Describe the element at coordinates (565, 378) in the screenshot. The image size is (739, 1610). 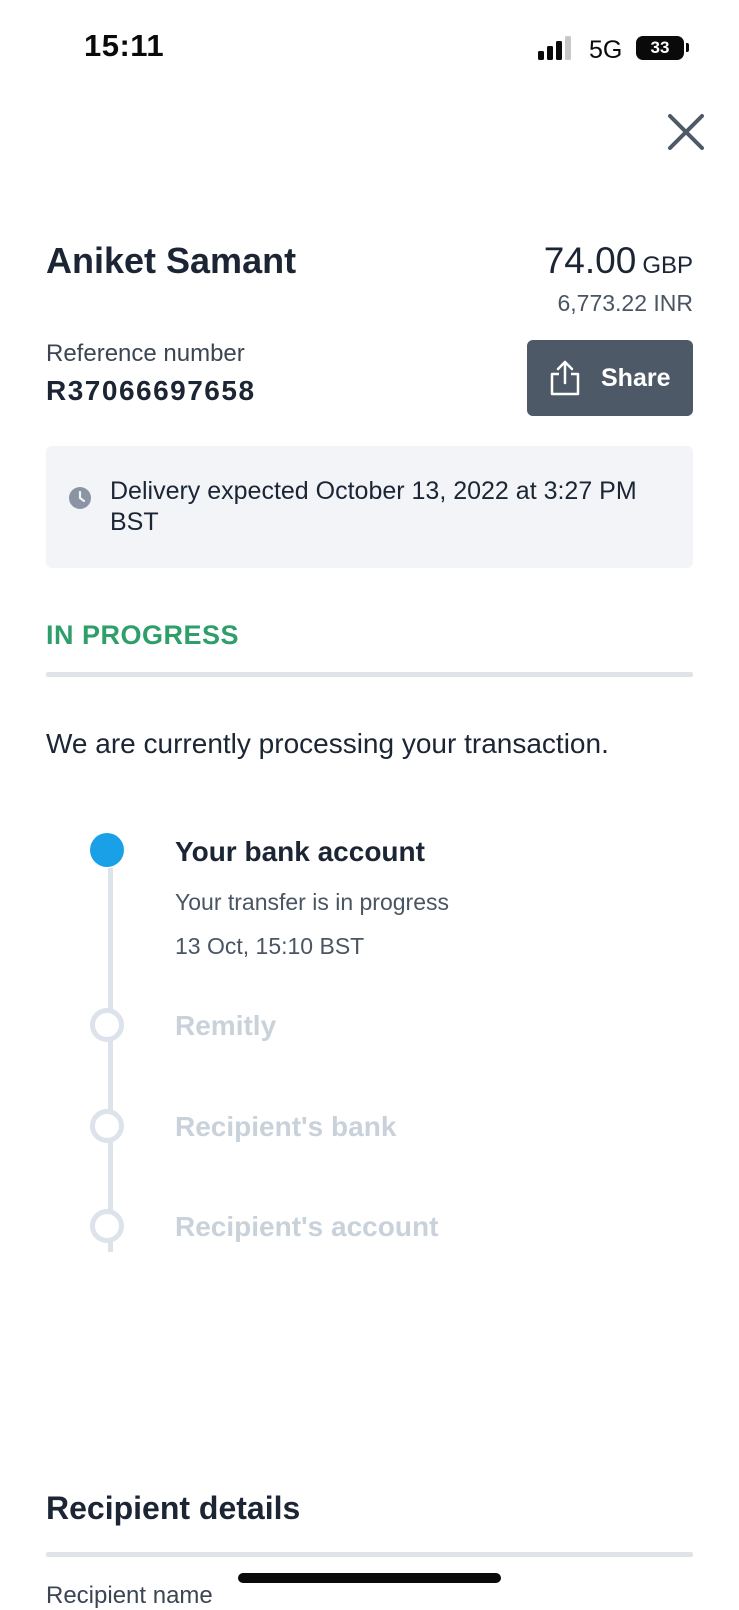
I see `share-icon` at that location.